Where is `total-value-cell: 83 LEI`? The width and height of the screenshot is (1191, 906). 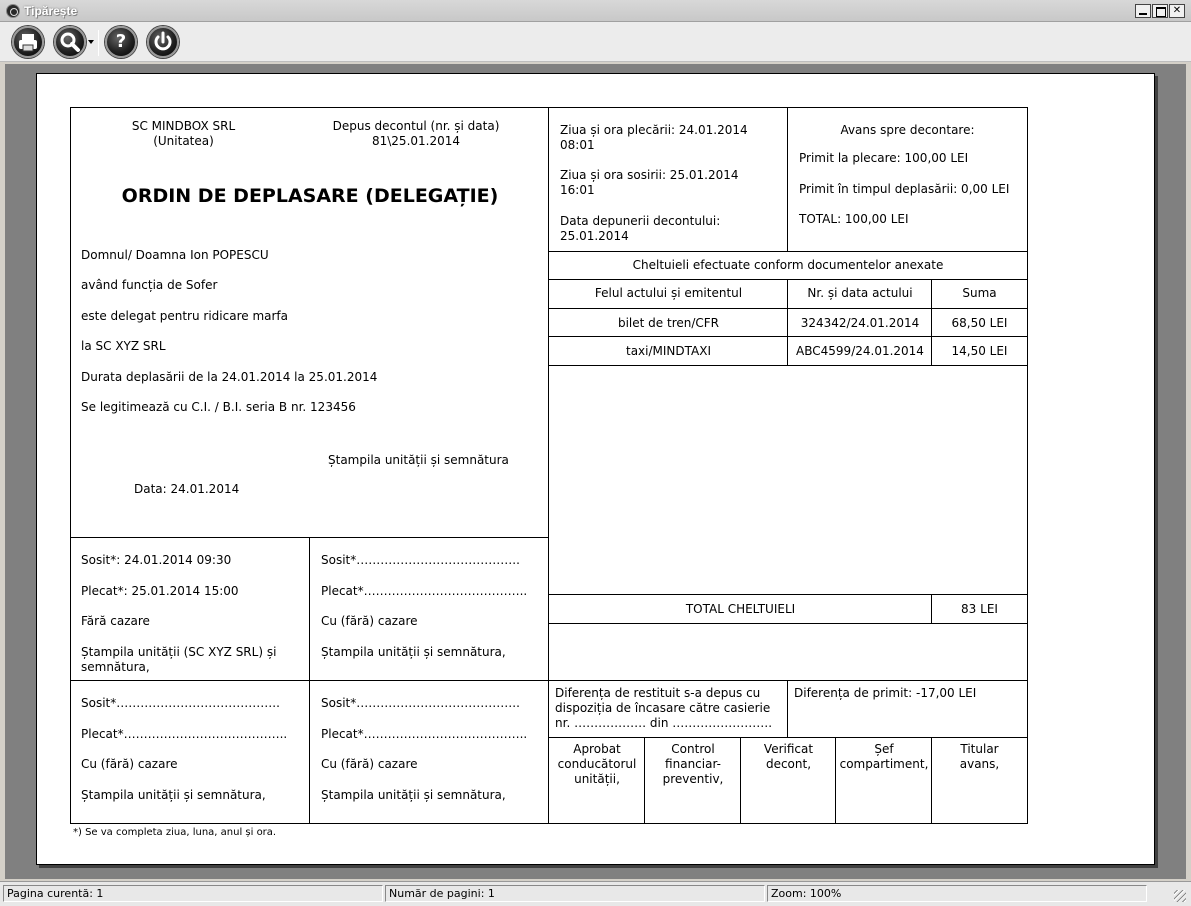 total-value-cell: 83 LEI is located at coordinates (979, 609).